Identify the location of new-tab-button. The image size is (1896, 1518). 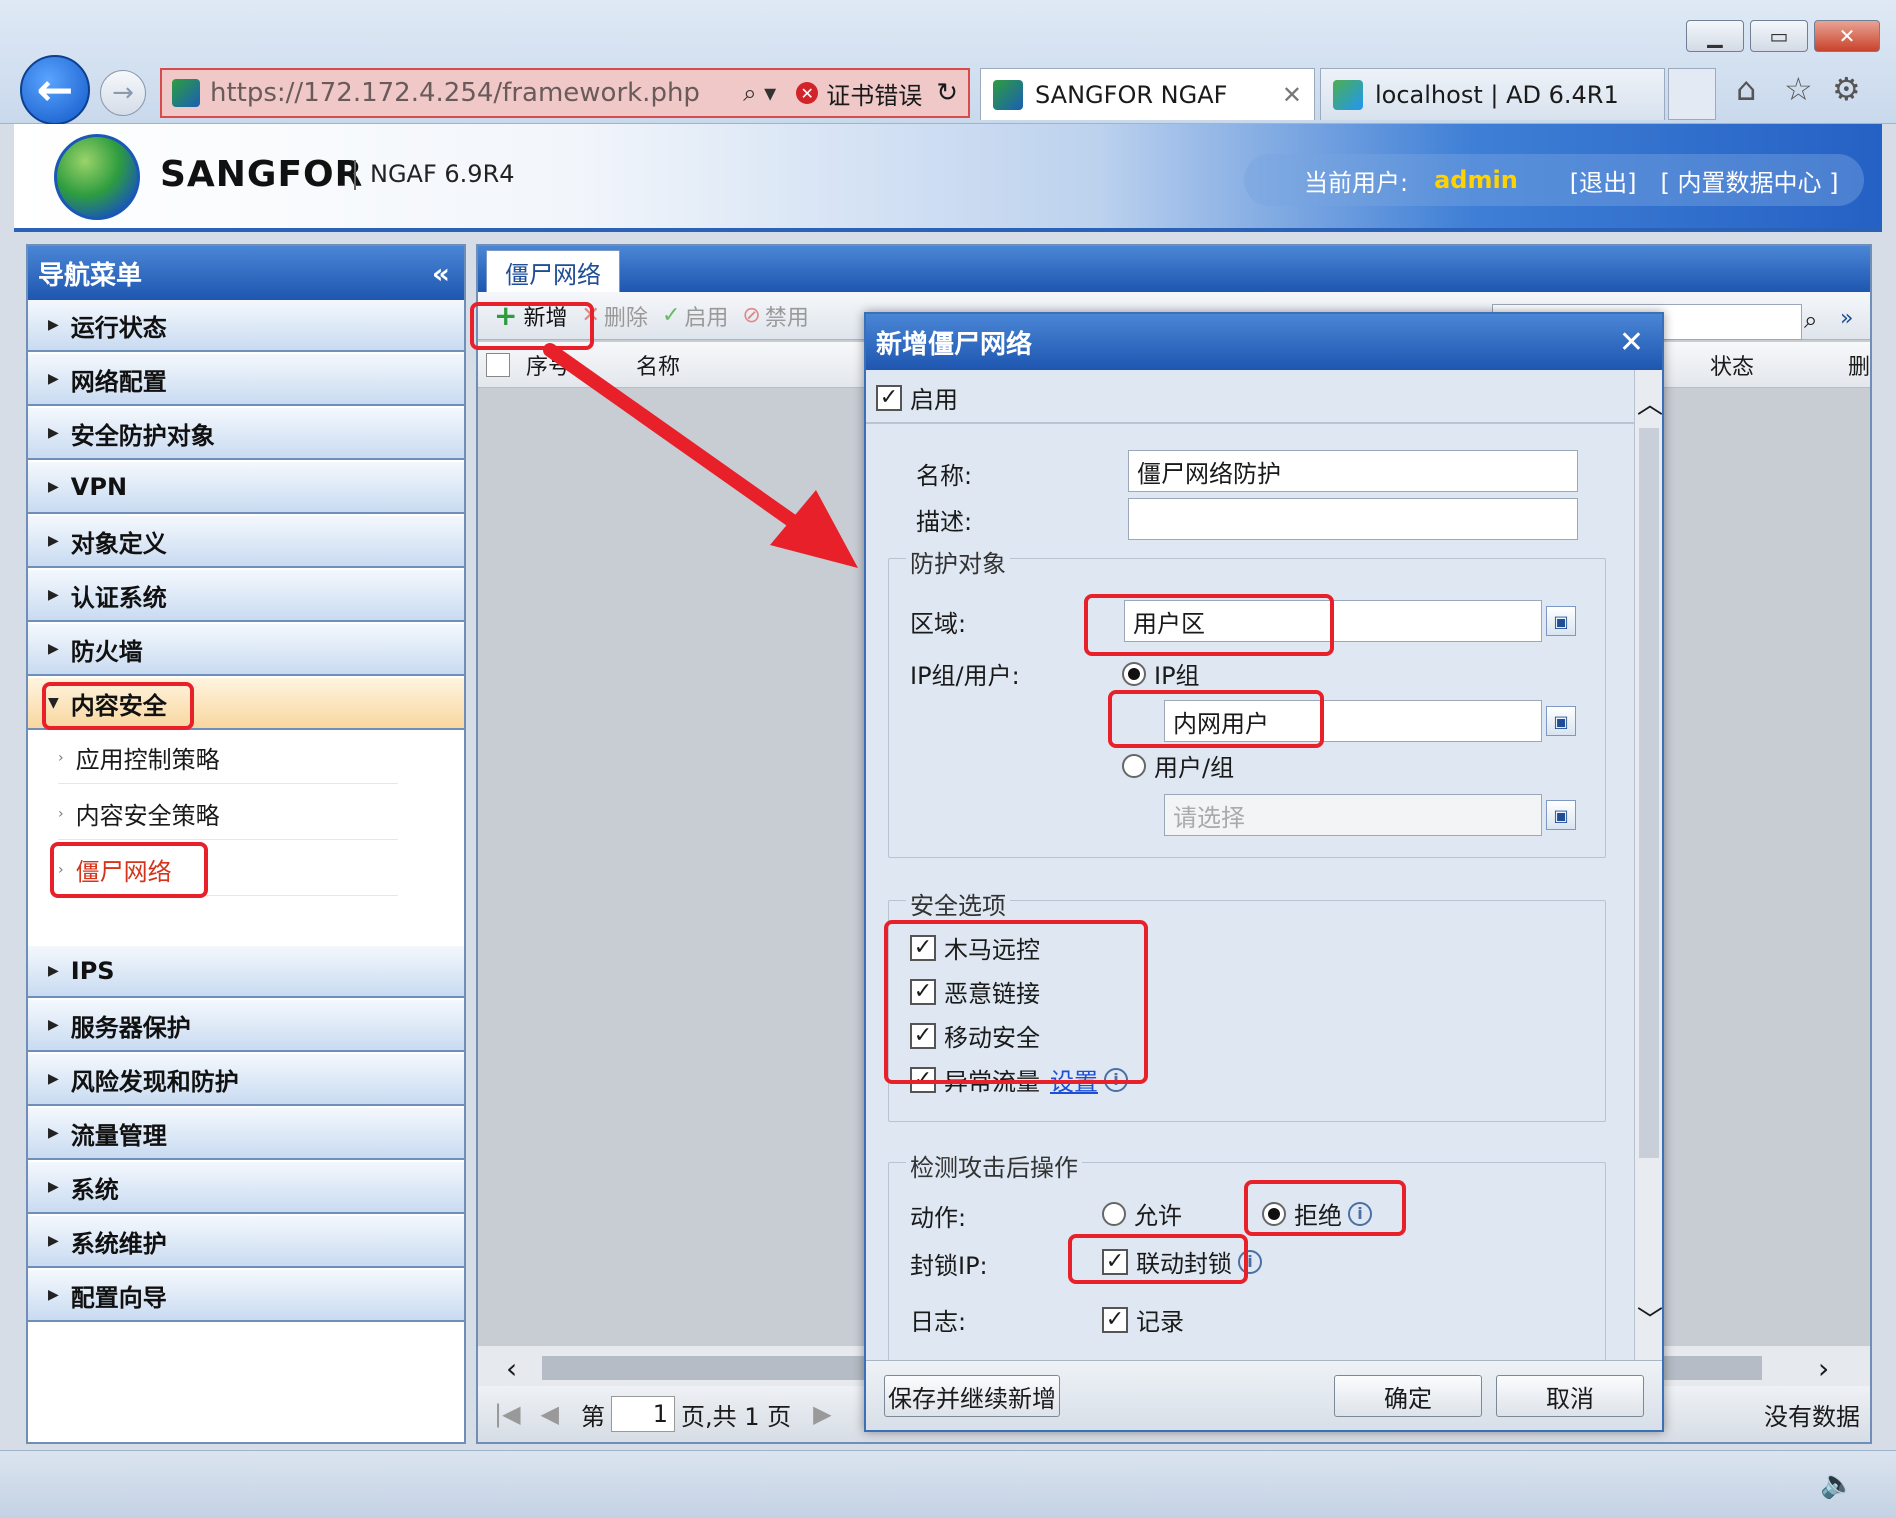
(1692, 94).